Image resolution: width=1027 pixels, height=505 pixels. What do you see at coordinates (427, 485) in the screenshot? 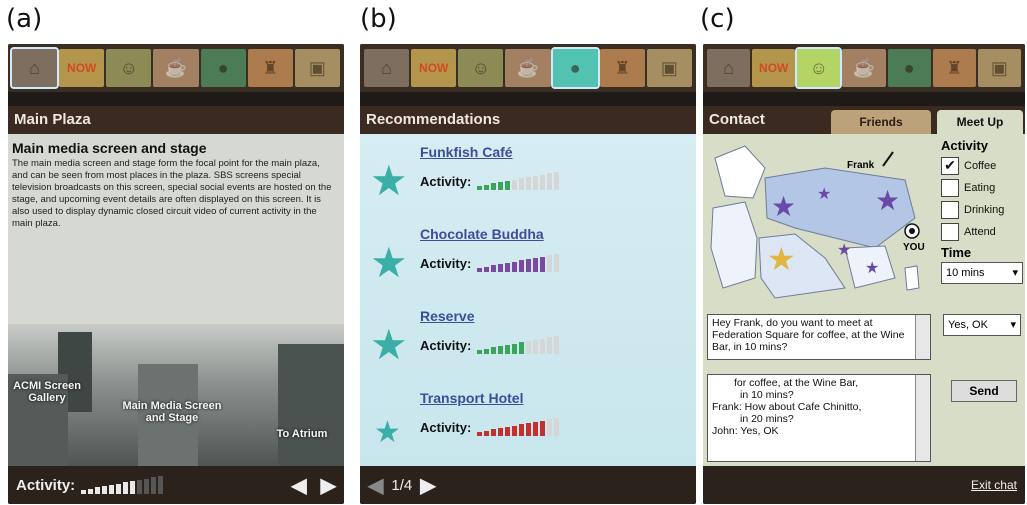
I see `next-page-icon: ▶` at bounding box center [427, 485].